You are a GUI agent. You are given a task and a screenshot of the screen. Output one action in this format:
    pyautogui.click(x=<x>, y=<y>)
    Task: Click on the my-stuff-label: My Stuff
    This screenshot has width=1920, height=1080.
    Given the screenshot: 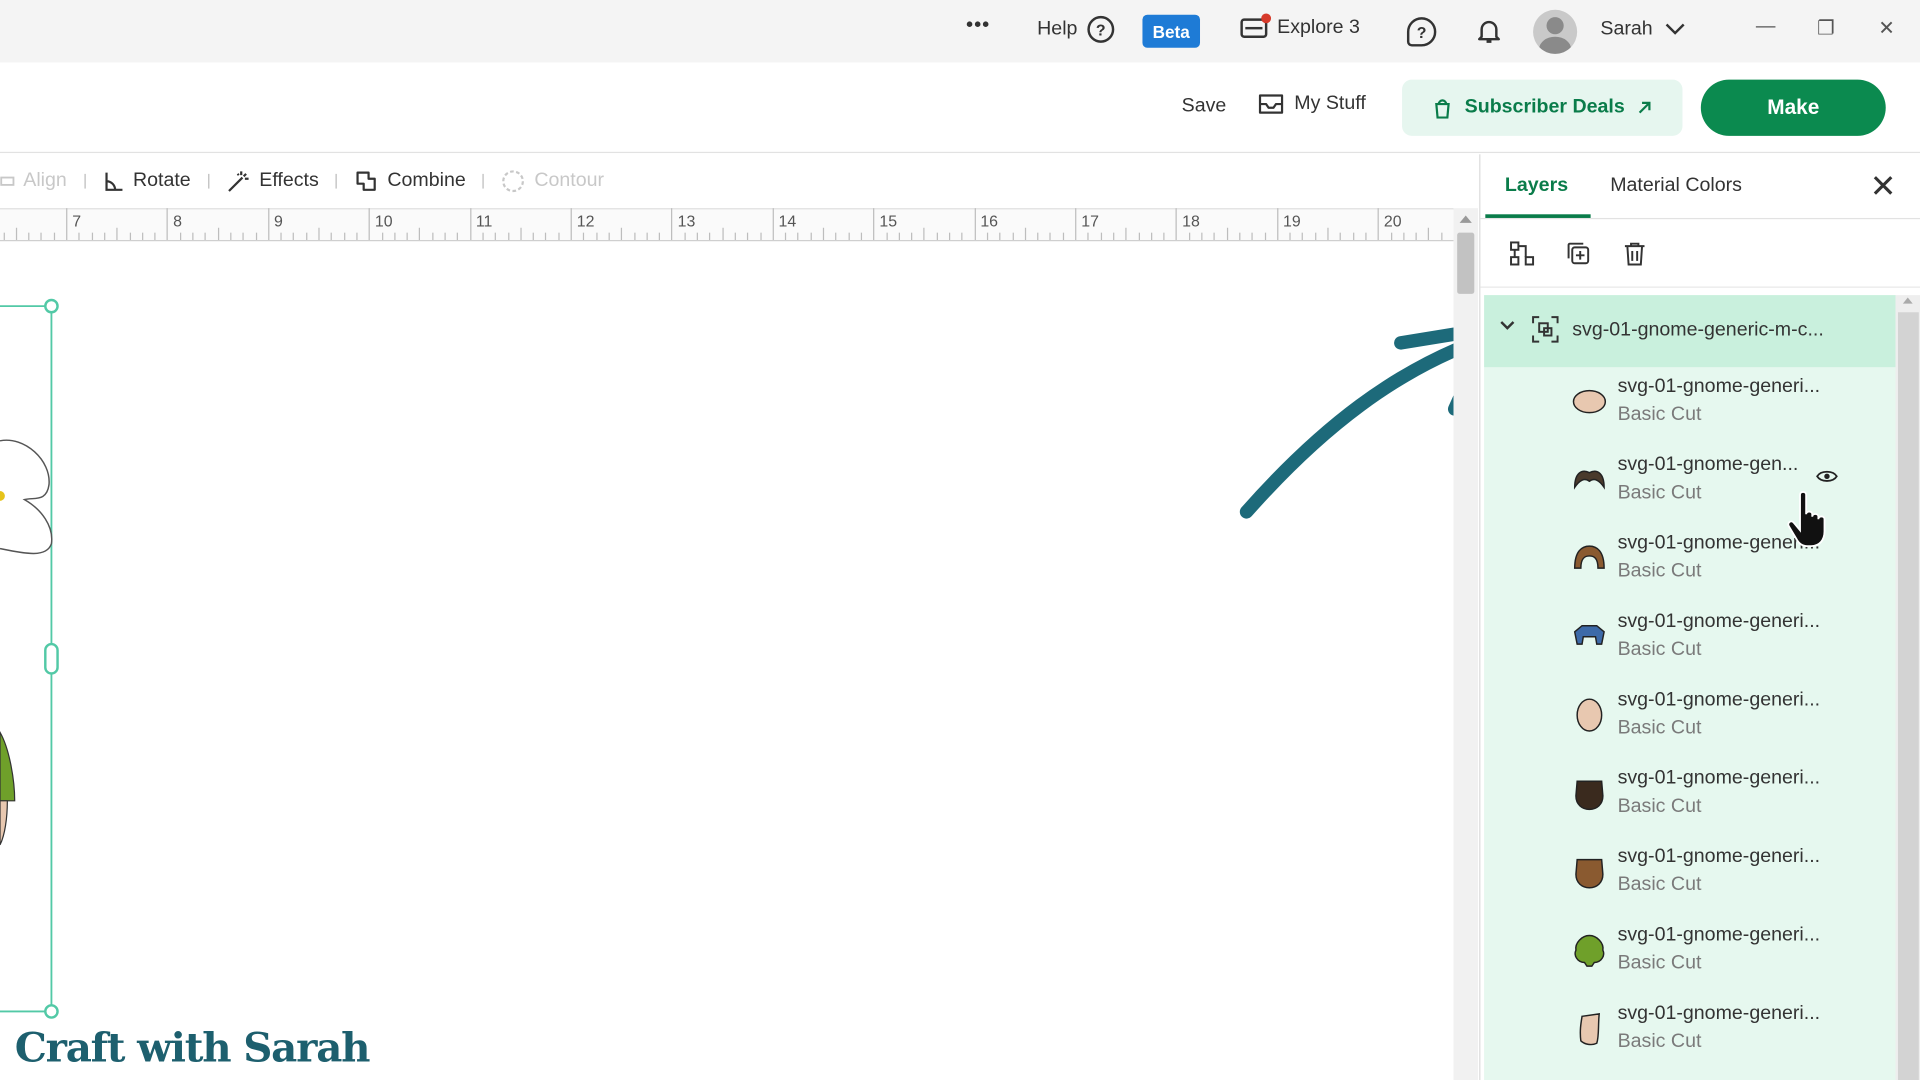 What is the action you would take?
    pyautogui.click(x=1330, y=103)
    